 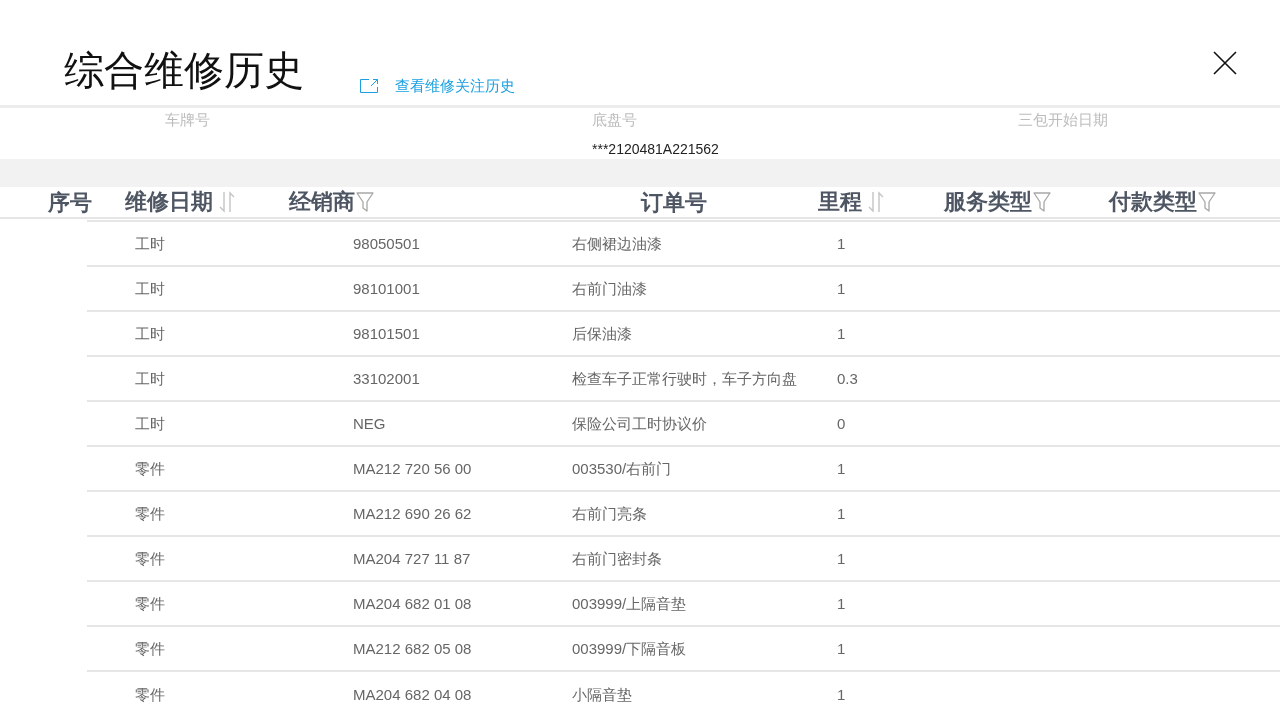 What do you see at coordinates (655, 149) in the screenshot?
I see `info-value: ***2120481A221562` at bounding box center [655, 149].